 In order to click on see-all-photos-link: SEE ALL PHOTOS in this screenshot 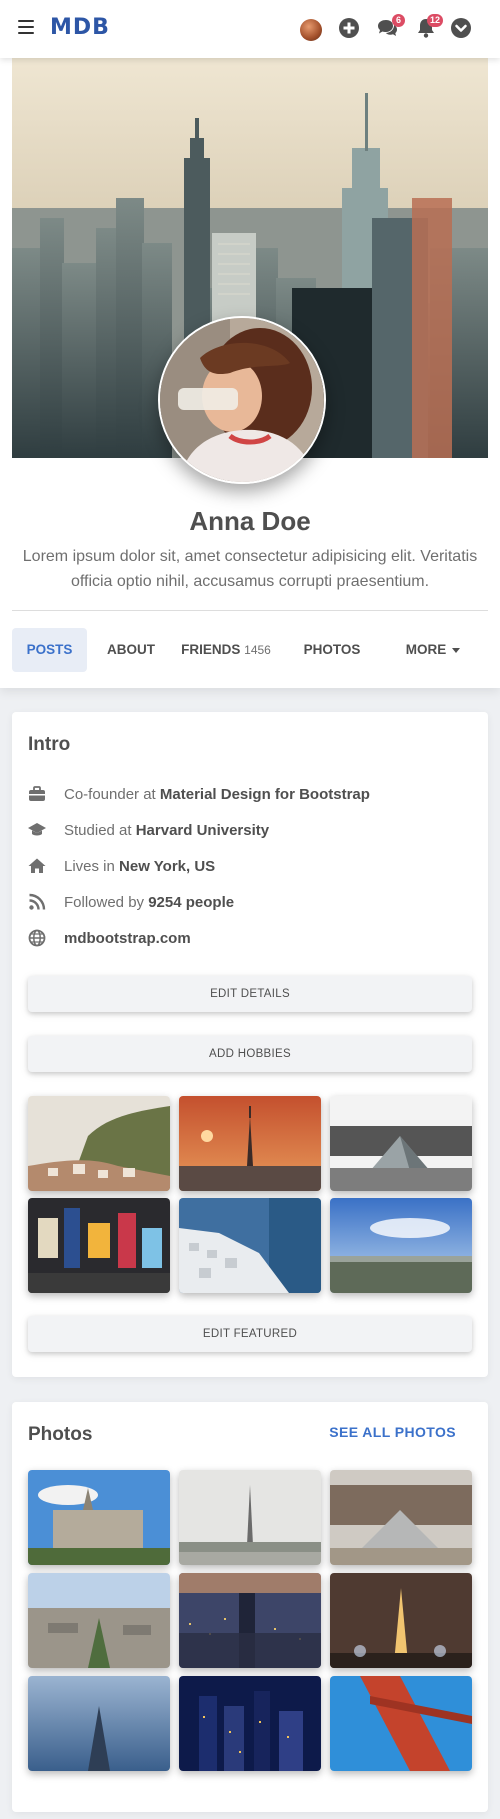, I will do `click(392, 1432)`.